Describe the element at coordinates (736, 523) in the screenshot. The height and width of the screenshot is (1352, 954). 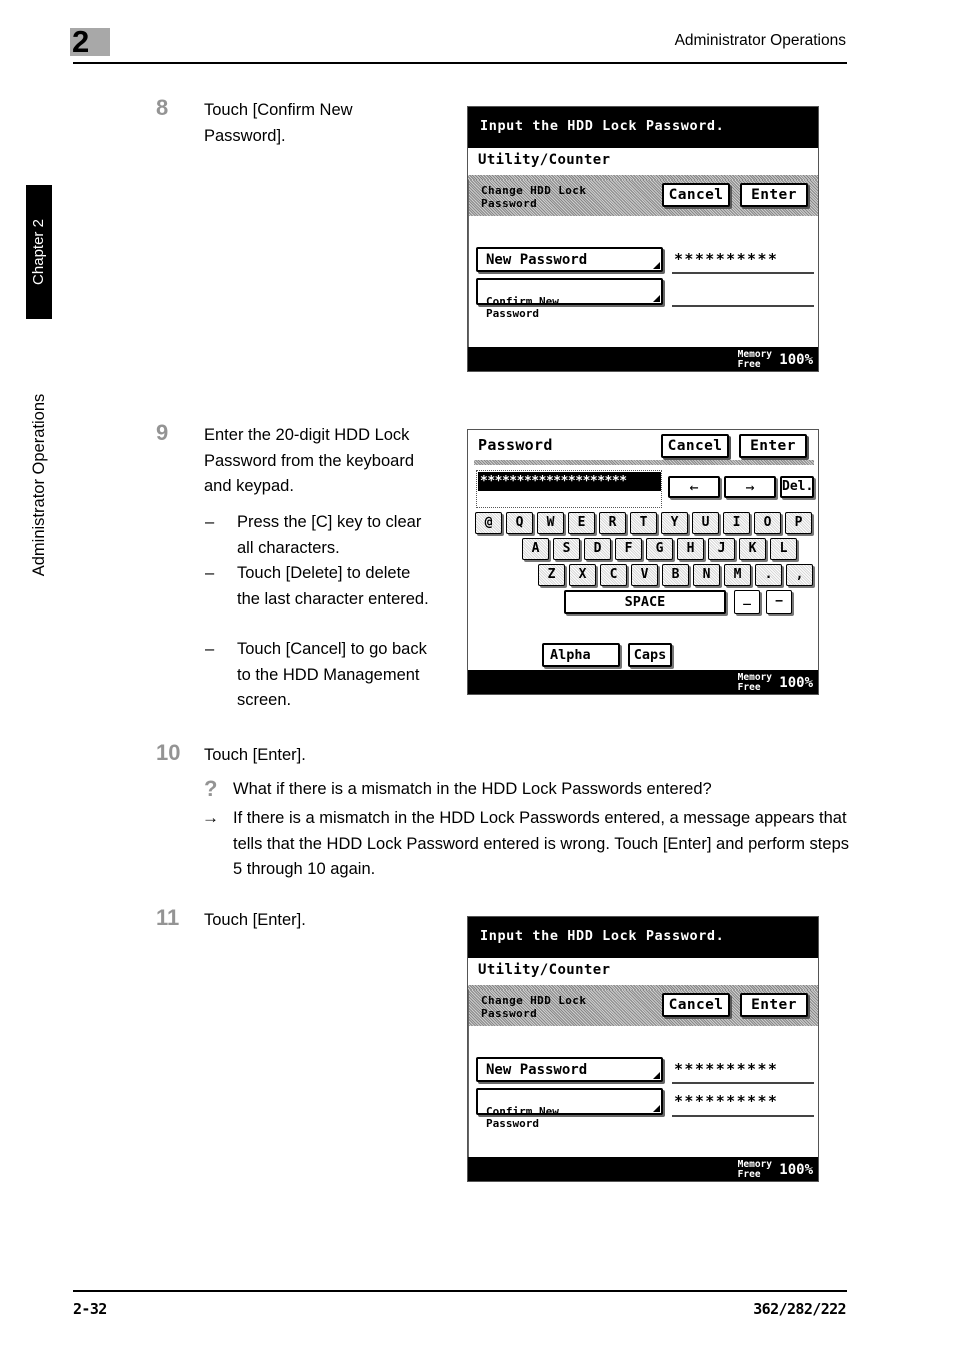
I see `key-i: I` at that location.